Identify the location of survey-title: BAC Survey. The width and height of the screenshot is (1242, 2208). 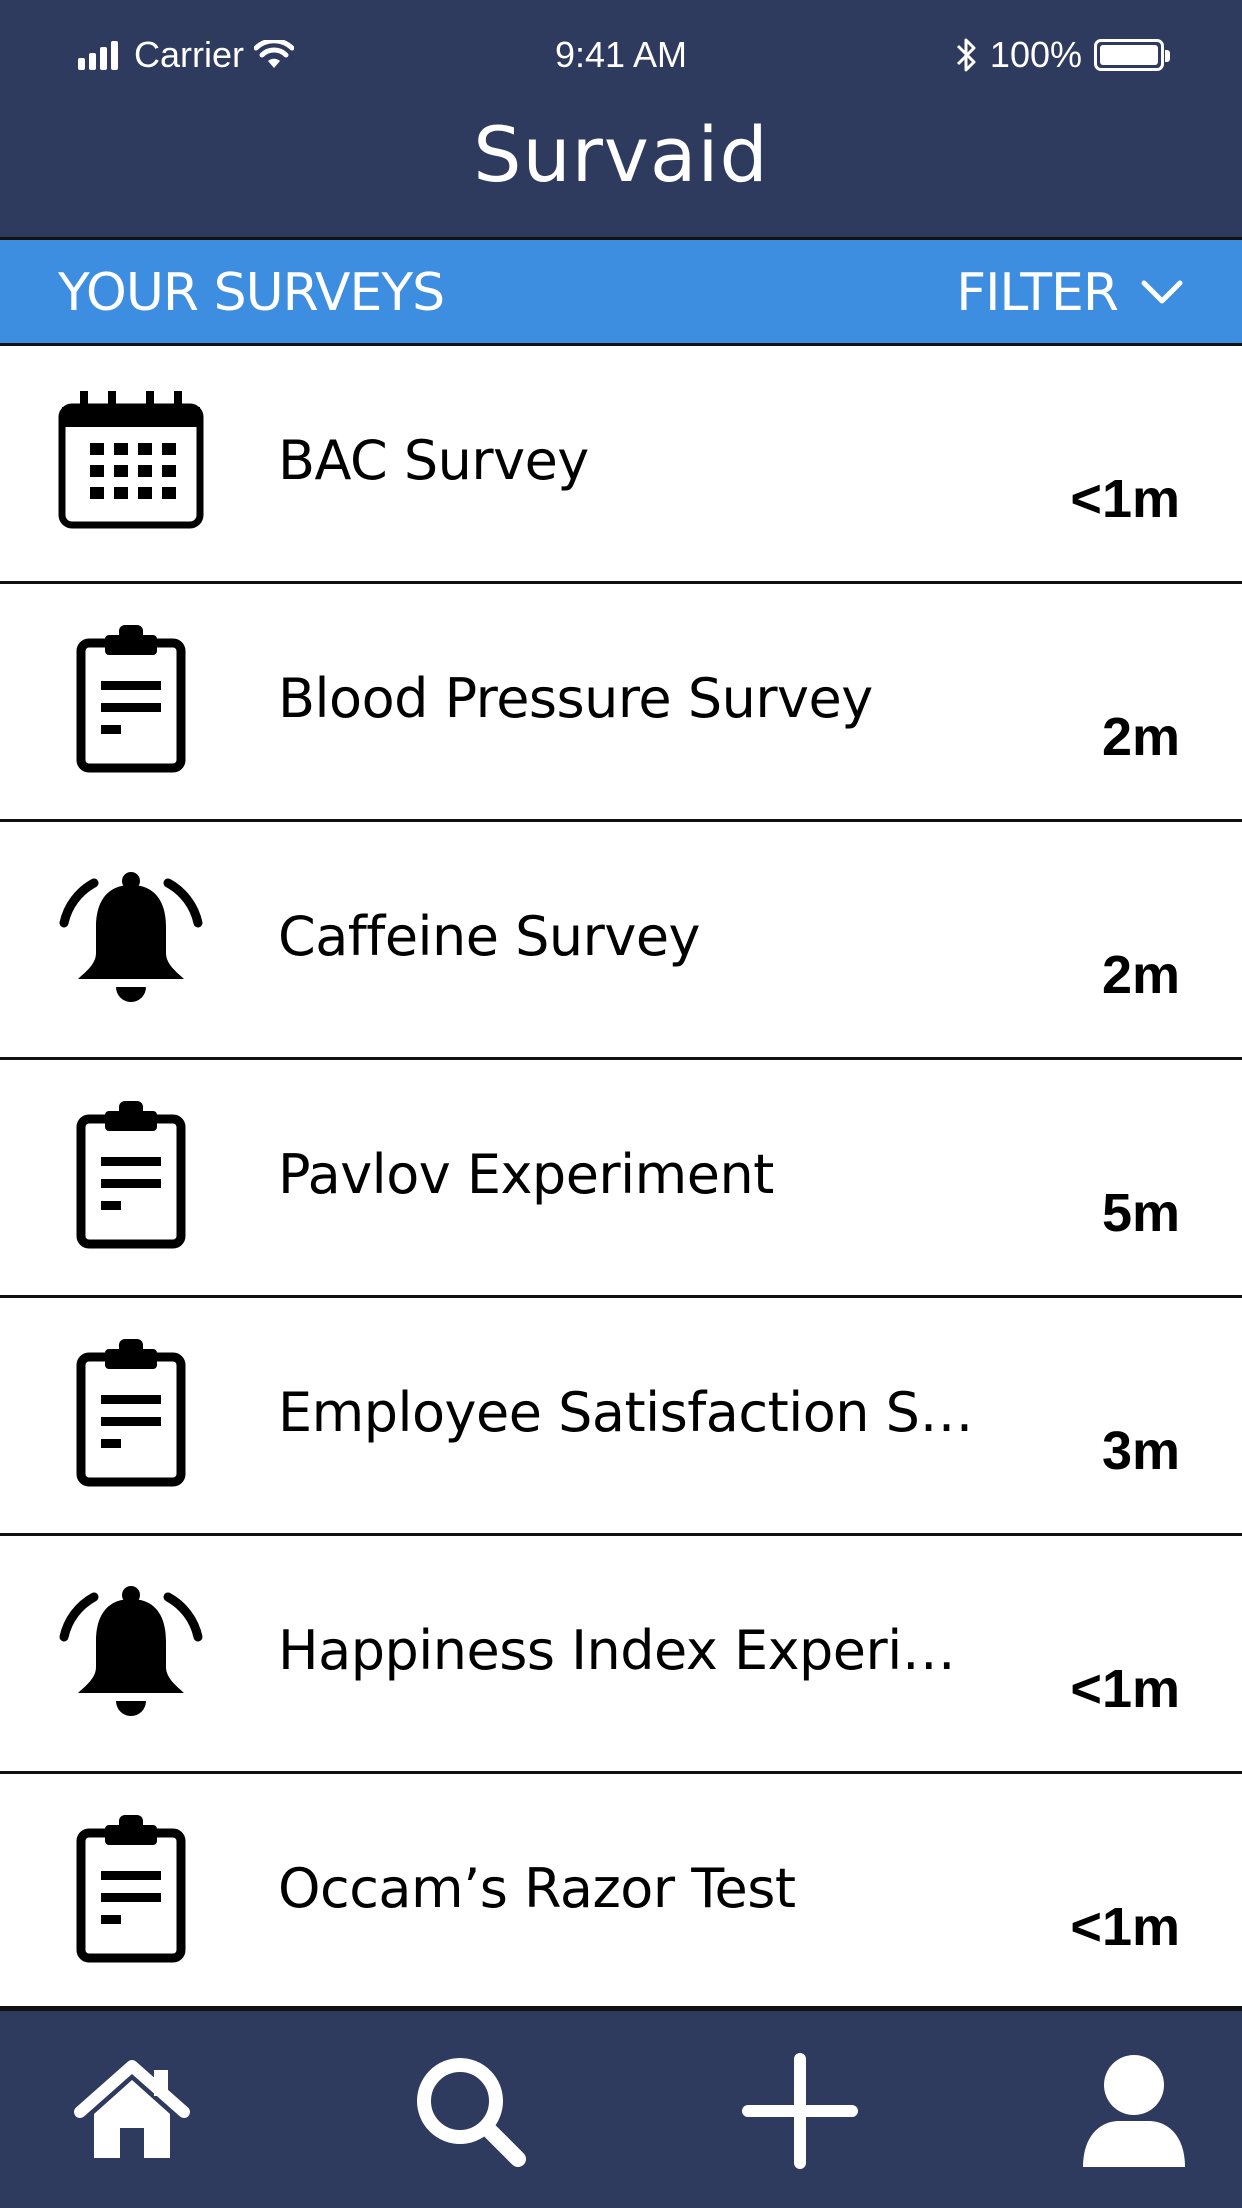
(433, 460).